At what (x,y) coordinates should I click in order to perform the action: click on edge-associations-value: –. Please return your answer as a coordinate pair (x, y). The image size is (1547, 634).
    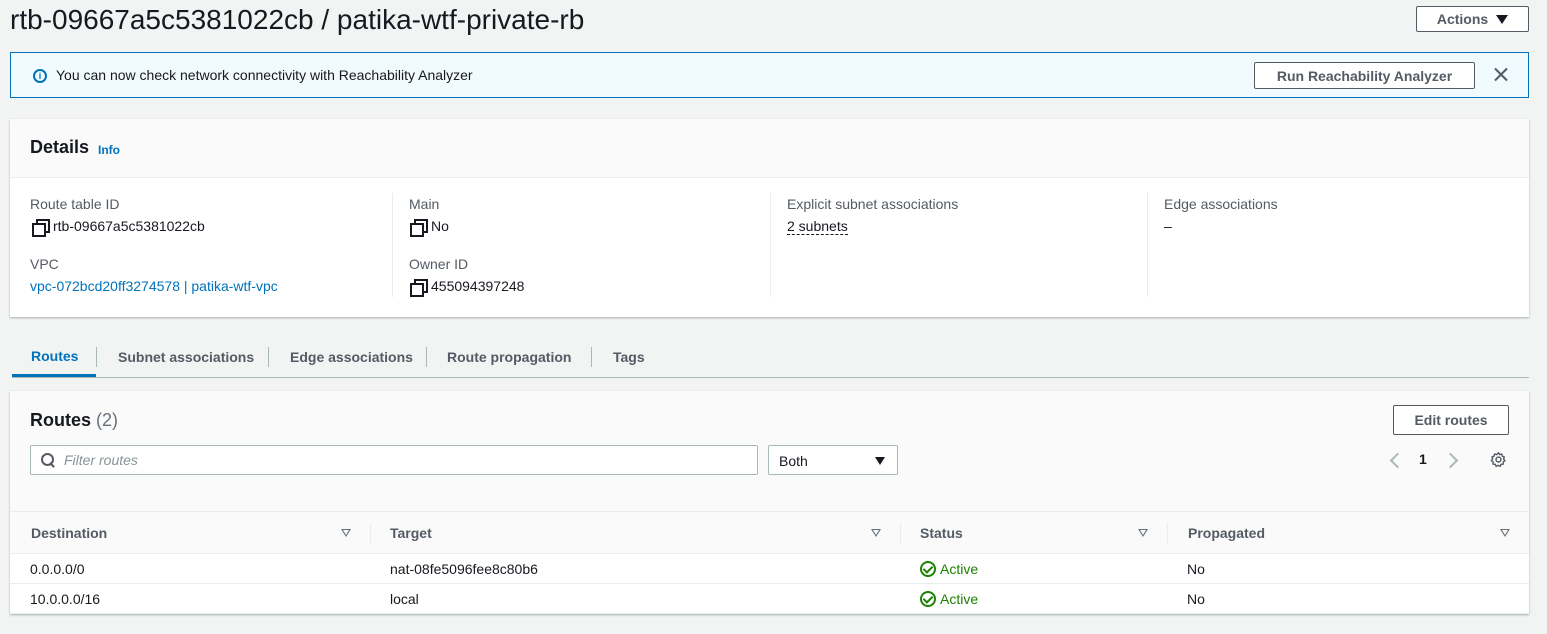
    Looking at the image, I should click on (1168, 226).